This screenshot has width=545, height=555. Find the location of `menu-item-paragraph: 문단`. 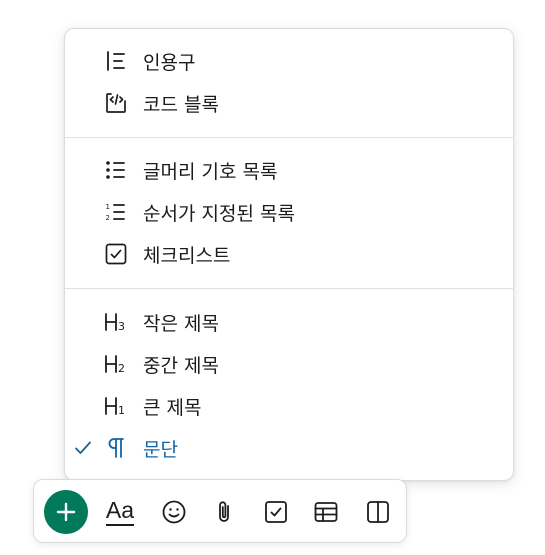

menu-item-paragraph: 문단 is located at coordinates (289, 448).